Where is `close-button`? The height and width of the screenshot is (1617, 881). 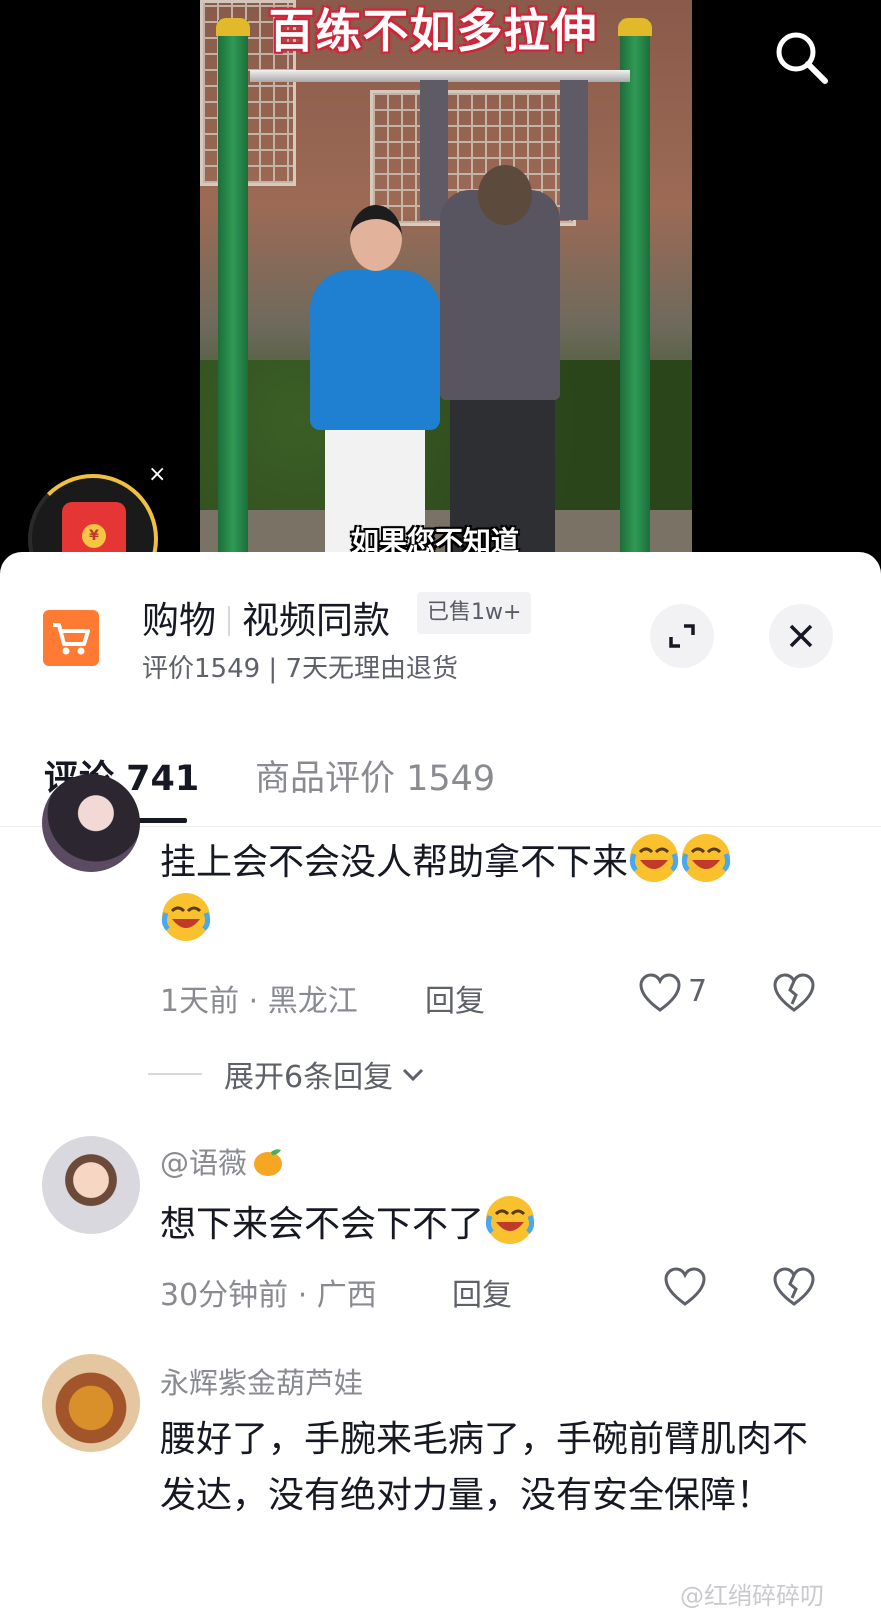 close-button is located at coordinates (801, 636).